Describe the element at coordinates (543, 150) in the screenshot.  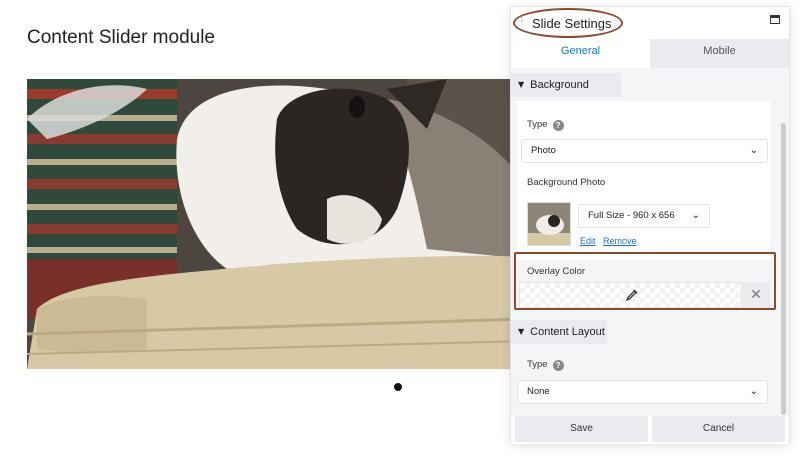
I see `select-value: Photo` at that location.